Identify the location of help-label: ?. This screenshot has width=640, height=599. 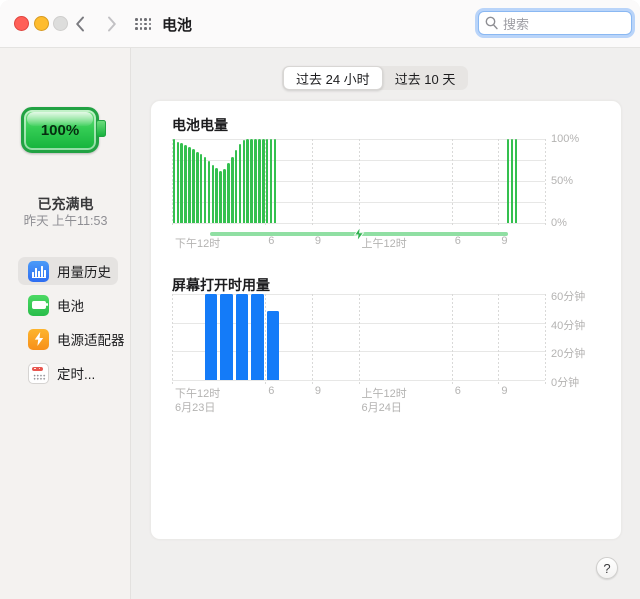
(607, 568).